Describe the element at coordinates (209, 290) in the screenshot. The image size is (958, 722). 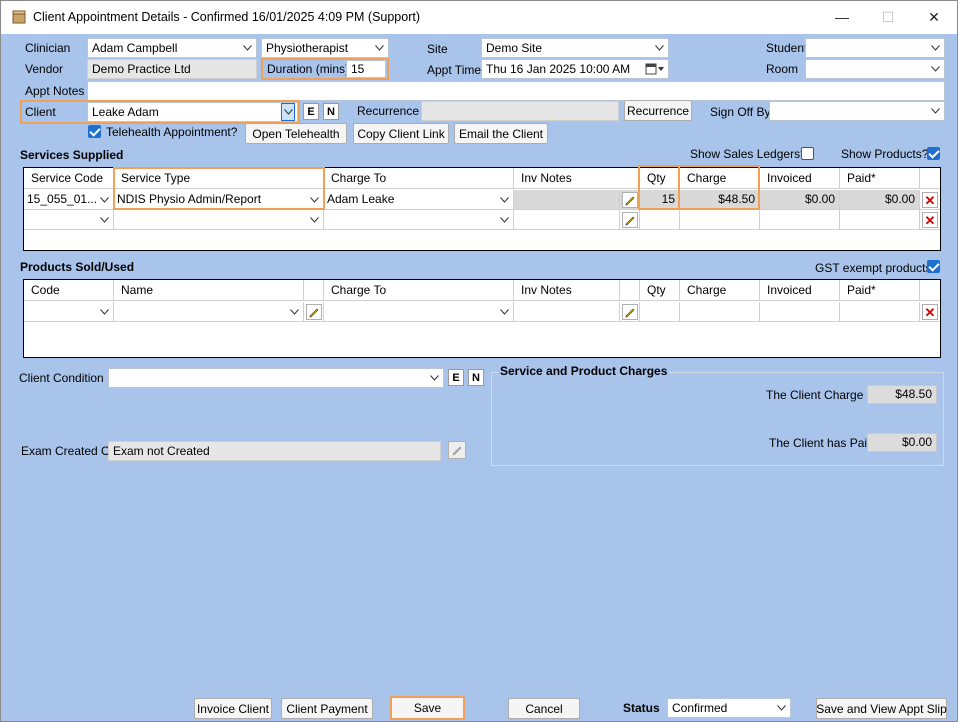
I see `col-name: Name` at that location.